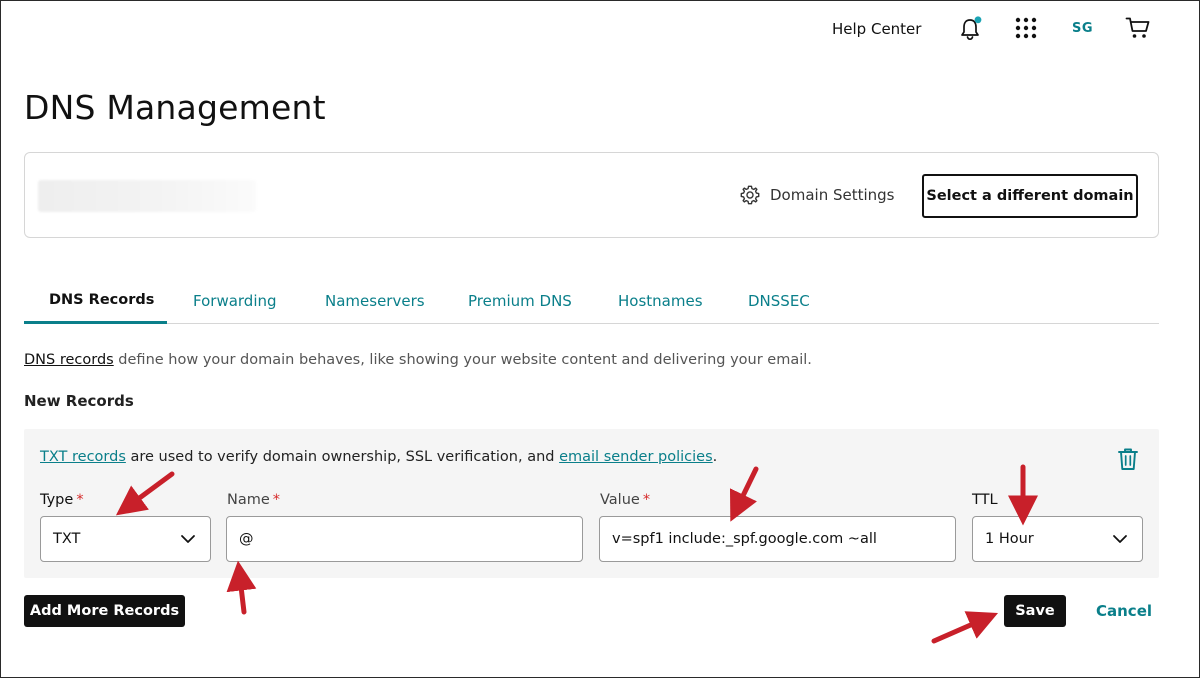 The height and width of the screenshot is (678, 1200). Describe the element at coordinates (978, 20) in the screenshot. I see `notification-dot-icon` at that location.